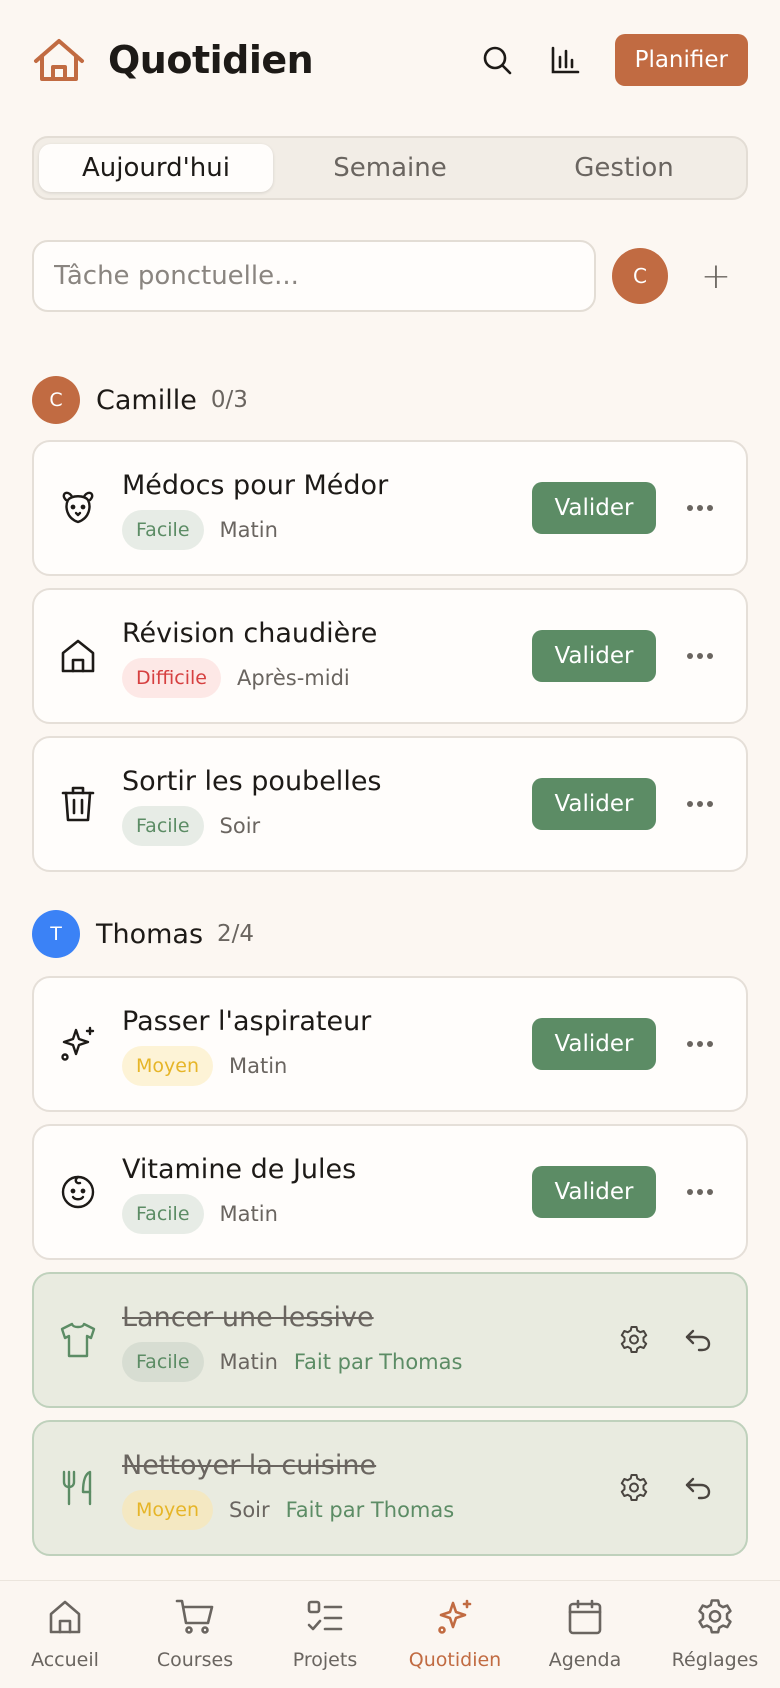 The width and height of the screenshot is (780, 1688). I want to click on tab-today: Aujourd'hui, so click(156, 168).